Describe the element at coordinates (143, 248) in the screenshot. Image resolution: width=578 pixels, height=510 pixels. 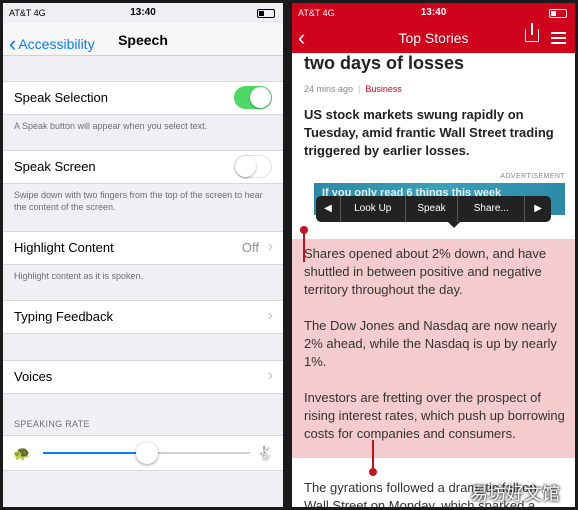
I see `highlight-content-row: Highlight Content Off ›` at that location.